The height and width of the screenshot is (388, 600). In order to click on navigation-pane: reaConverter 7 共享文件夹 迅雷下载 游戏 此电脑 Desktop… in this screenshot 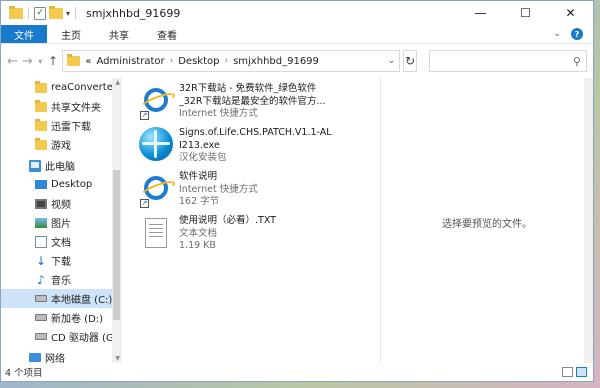, I will do `click(61, 220)`.